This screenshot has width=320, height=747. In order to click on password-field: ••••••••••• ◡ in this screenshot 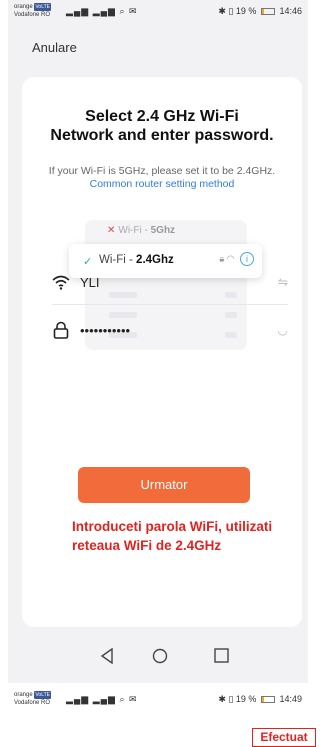, I will do `click(170, 334)`.